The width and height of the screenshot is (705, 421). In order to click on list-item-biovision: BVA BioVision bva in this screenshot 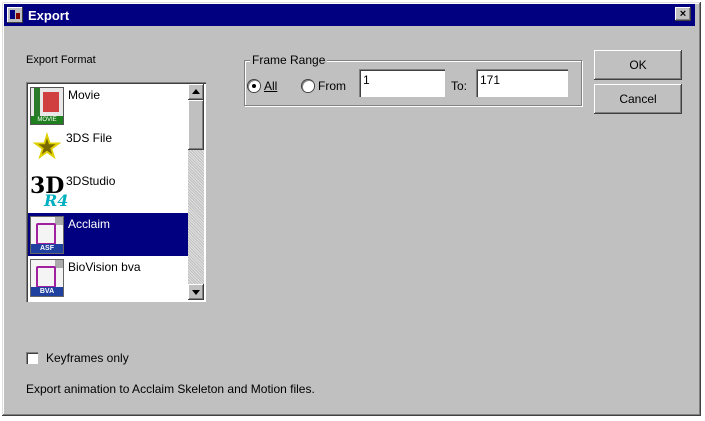, I will do `click(108, 277)`.